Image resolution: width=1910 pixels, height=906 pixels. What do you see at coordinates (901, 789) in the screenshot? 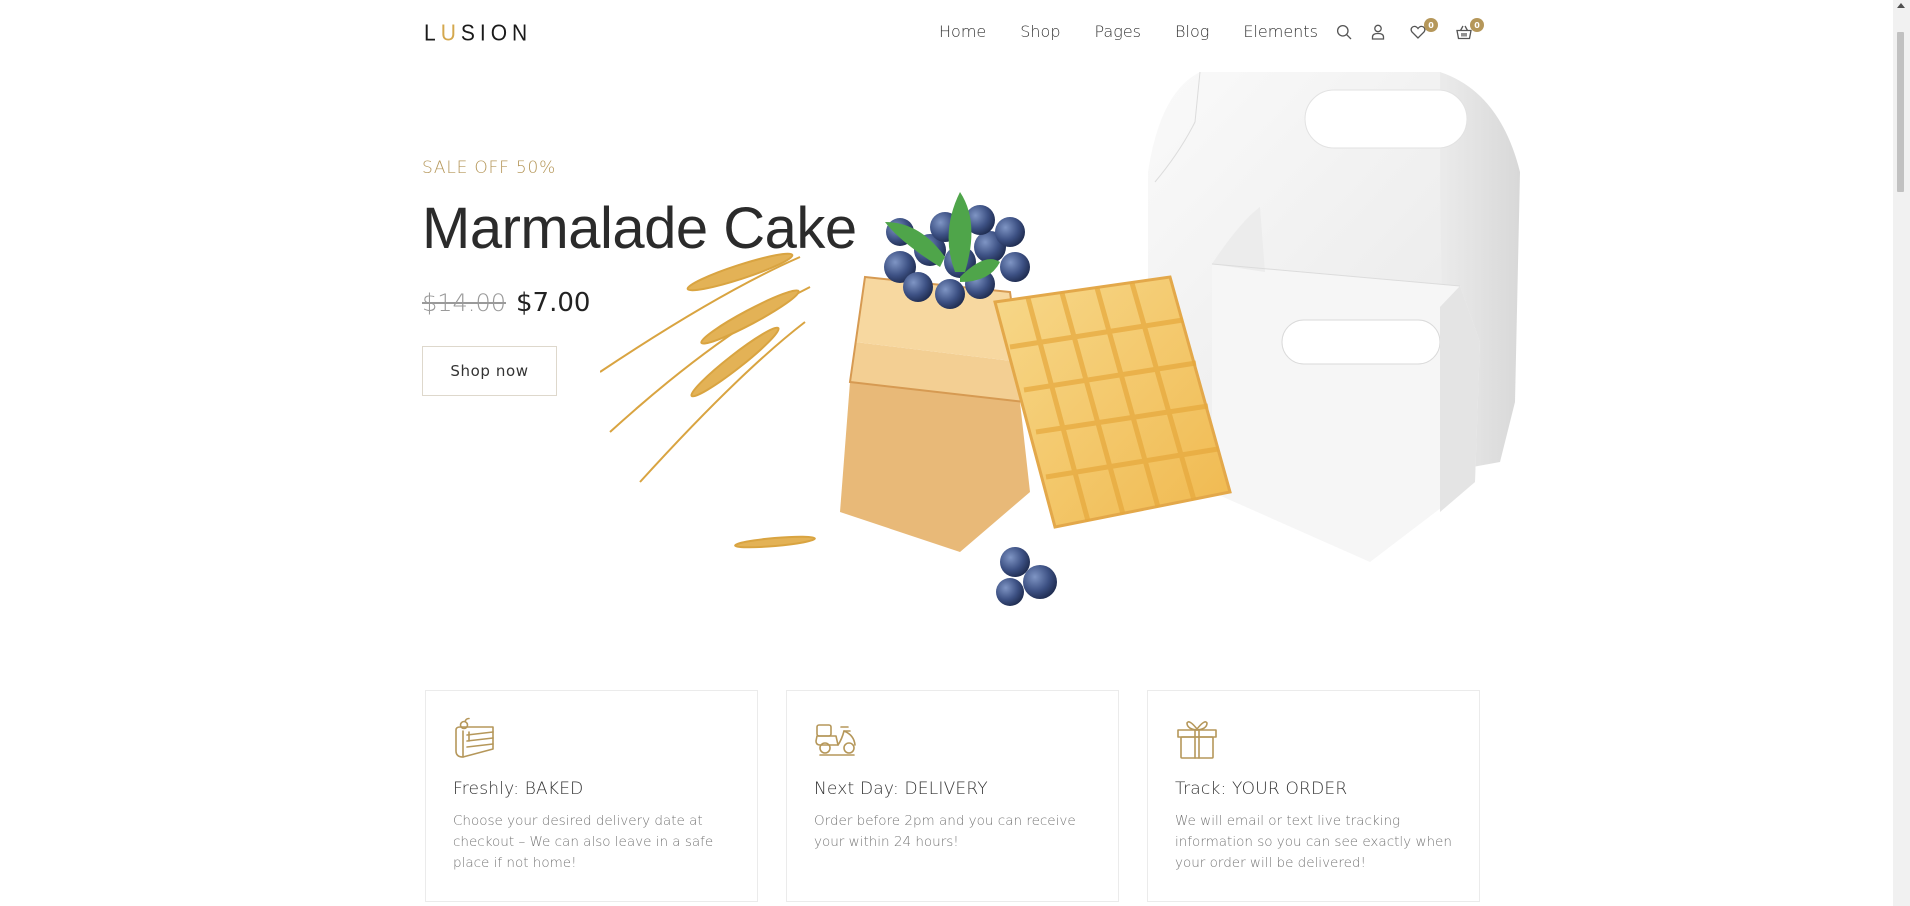
I see `feature-title: Next Day: DELIVERY` at bounding box center [901, 789].